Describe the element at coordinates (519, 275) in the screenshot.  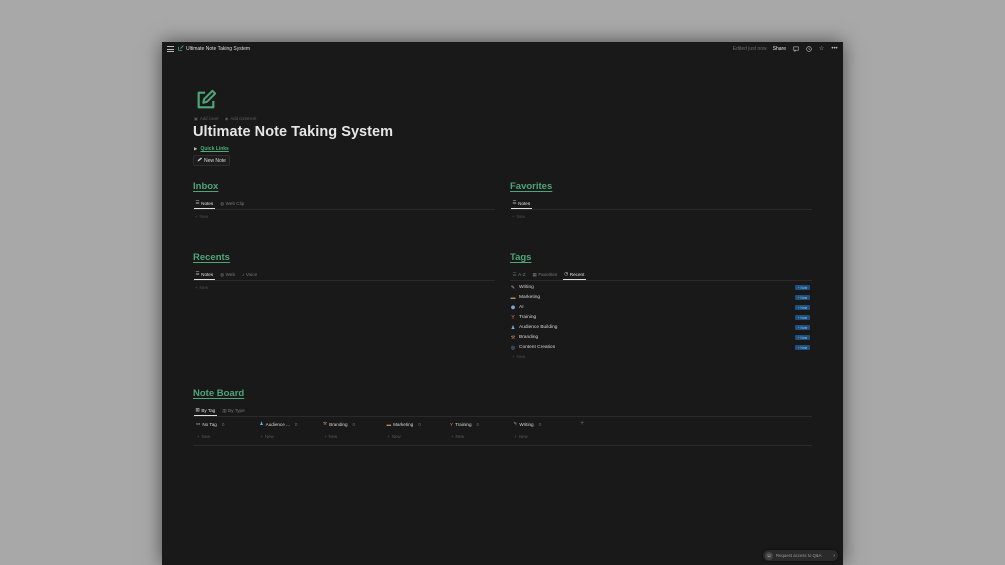
I see `tab-tags-a-z: ☰ A-Z` at that location.